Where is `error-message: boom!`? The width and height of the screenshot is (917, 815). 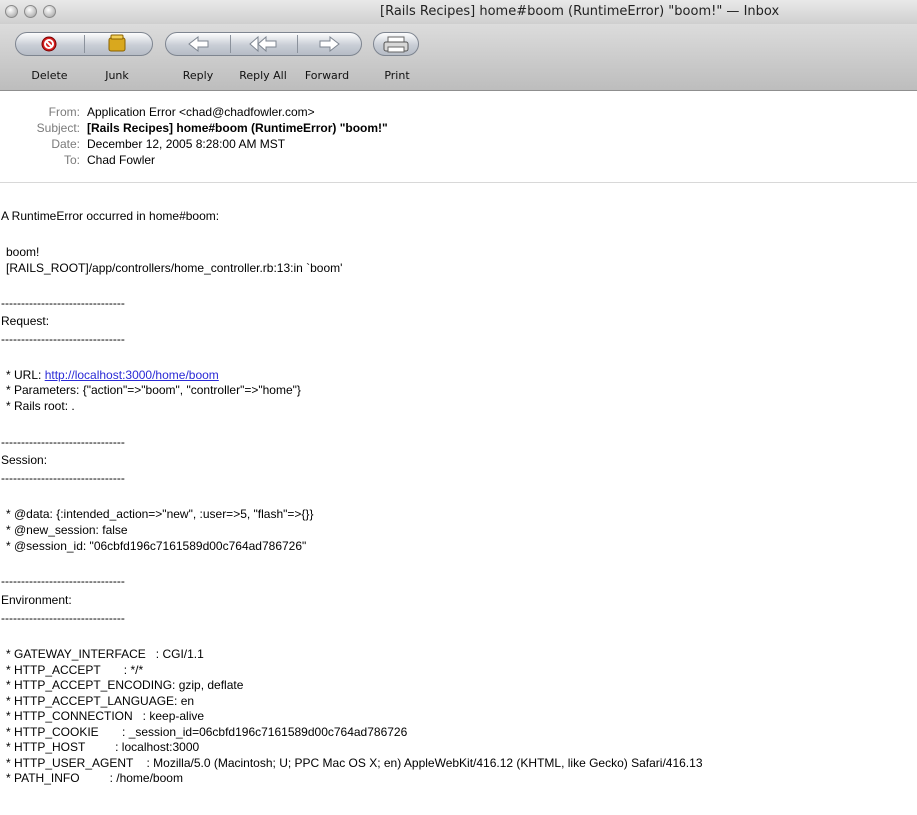
error-message: boom! is located at coordinates (23, 252).